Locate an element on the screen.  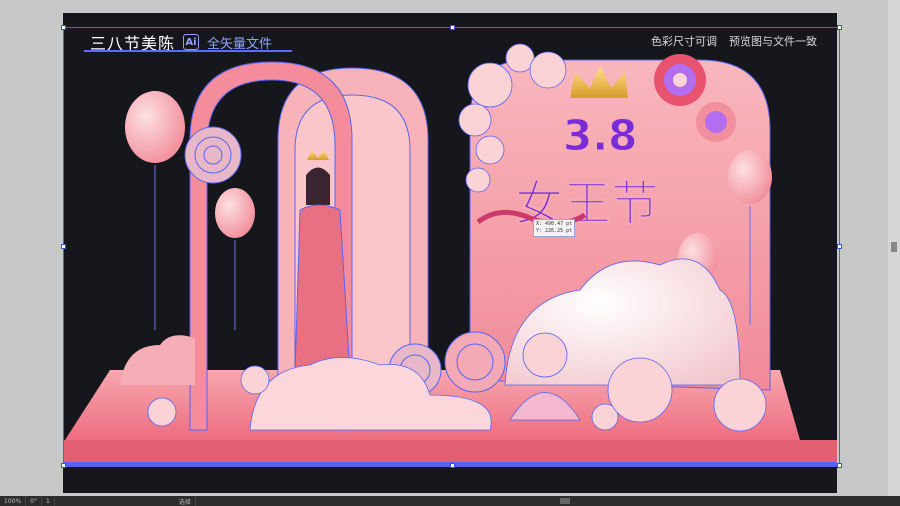
header-notes: 色彩尺寸可调 预览图与文件一致 is located at coordinates (734, 41).